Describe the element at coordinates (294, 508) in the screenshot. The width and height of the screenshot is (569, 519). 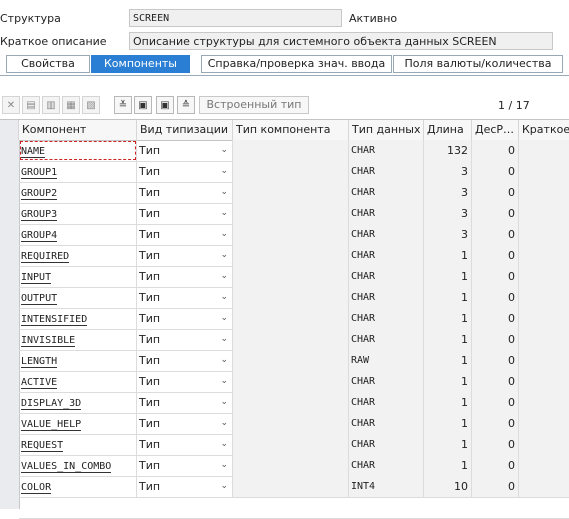
I see `empty-row` at that location.